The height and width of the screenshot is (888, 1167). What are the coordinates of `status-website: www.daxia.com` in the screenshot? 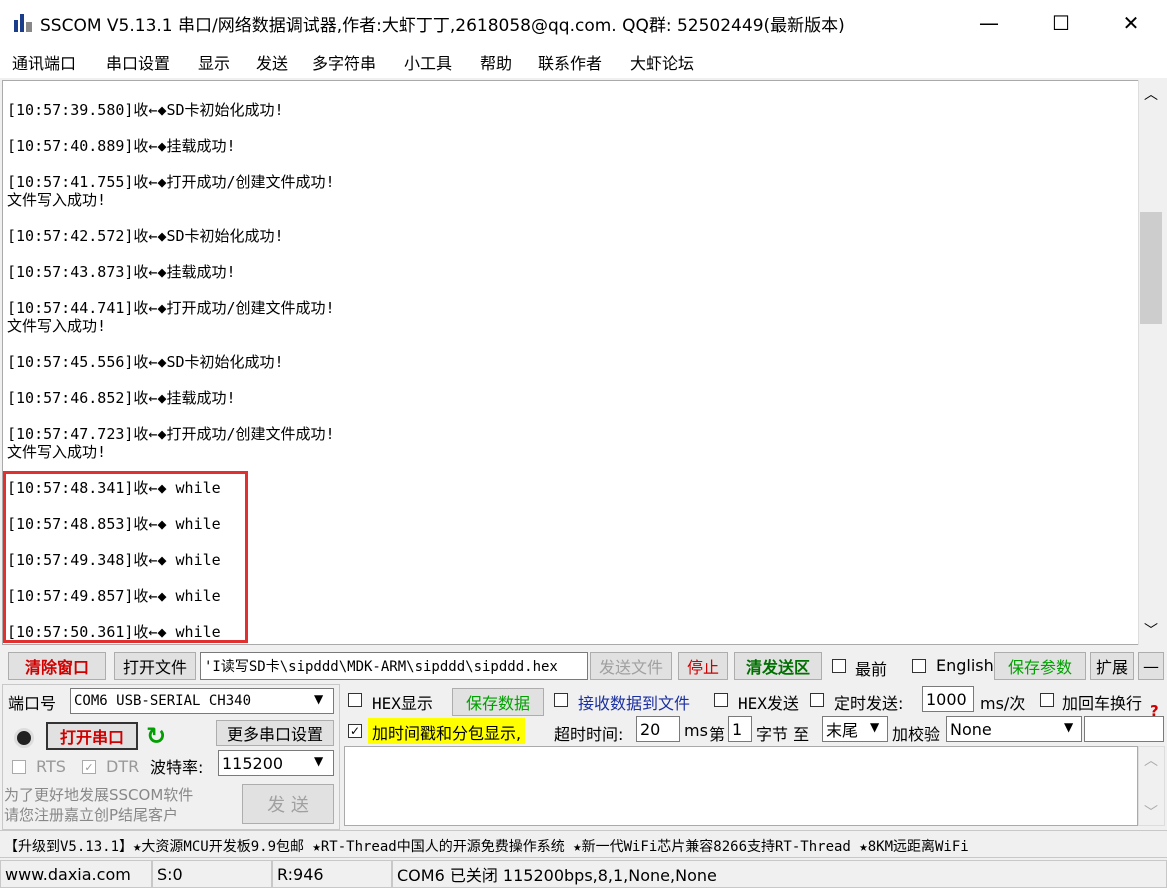 It's located at (76, 874).